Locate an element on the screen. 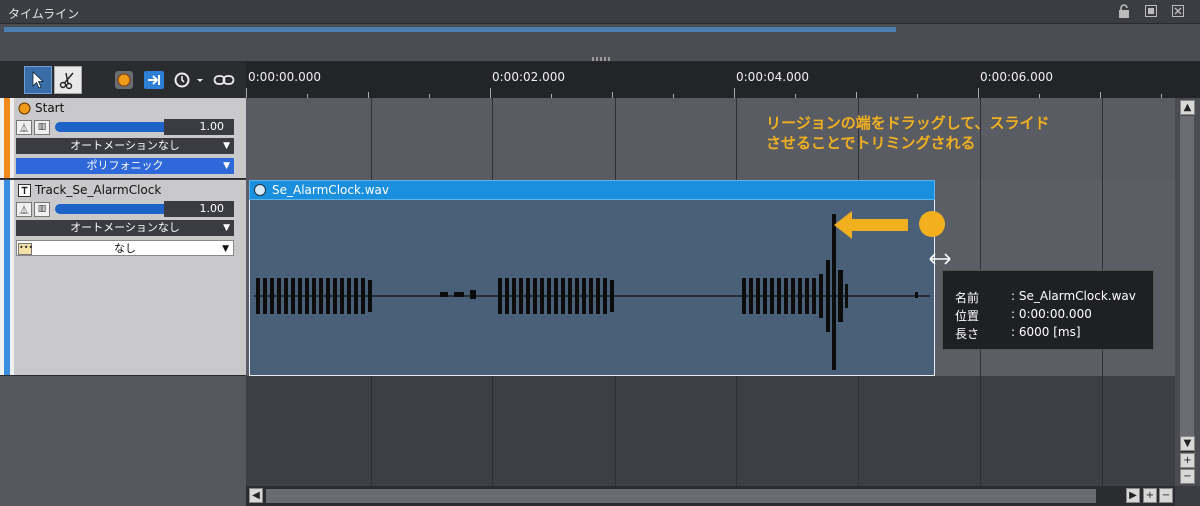 The height and width of the screenshot is (506, 1200). lock-icon is located at coordinates (1124, 12).